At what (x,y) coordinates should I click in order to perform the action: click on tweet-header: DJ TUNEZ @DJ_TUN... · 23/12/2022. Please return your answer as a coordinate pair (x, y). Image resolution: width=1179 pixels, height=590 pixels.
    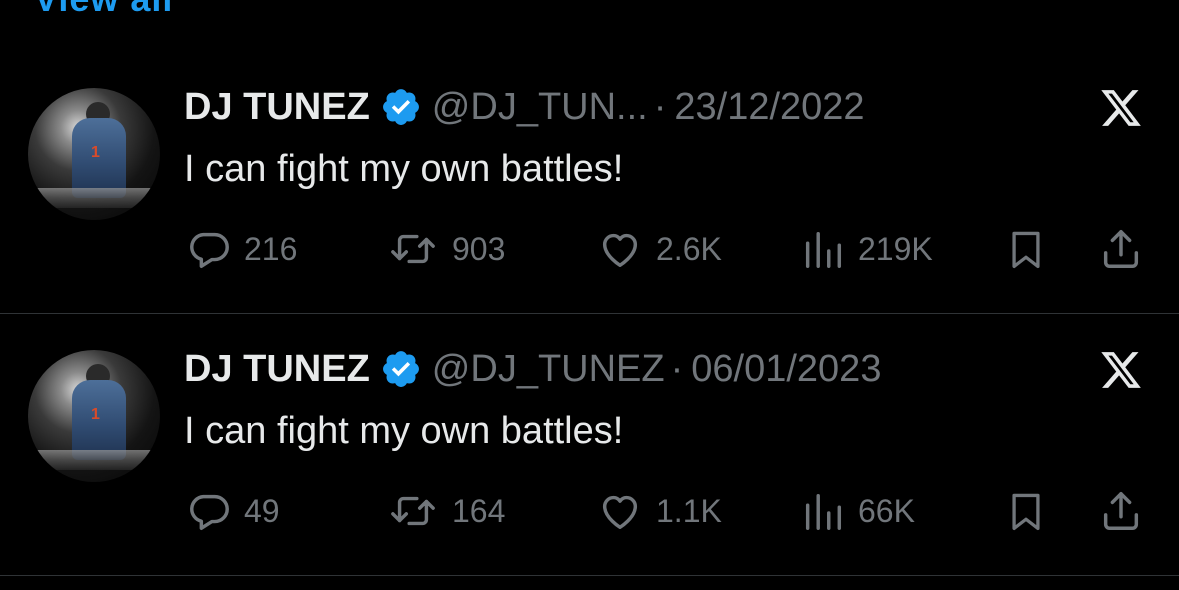
    Looking at the image, I should click on (524, 107).